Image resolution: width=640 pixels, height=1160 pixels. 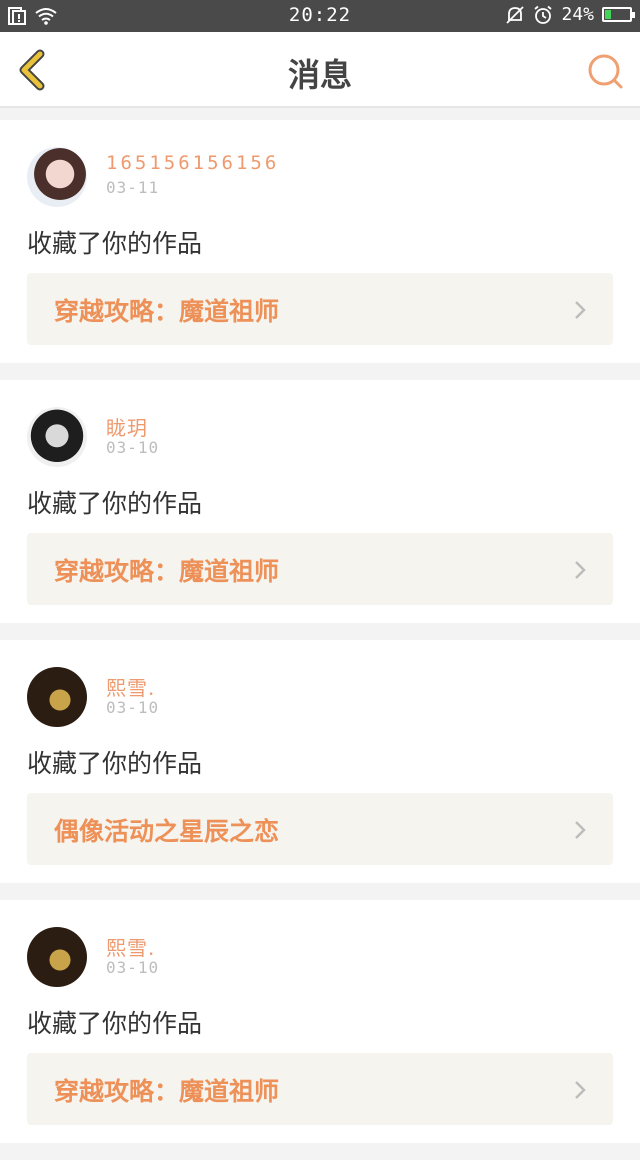 What do you see at coordinates (192, 163) in the screenshot?
I see `username: 165156156156` at bounding box center [192, 163].